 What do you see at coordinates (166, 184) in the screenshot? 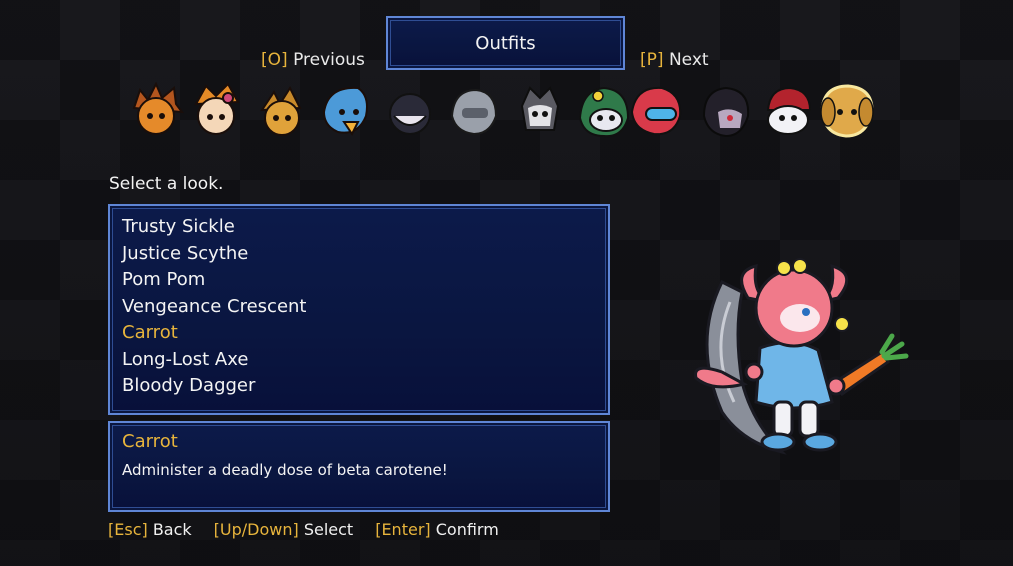
I see `select-prompt: Select a look.` at bounding box center [166, 184].